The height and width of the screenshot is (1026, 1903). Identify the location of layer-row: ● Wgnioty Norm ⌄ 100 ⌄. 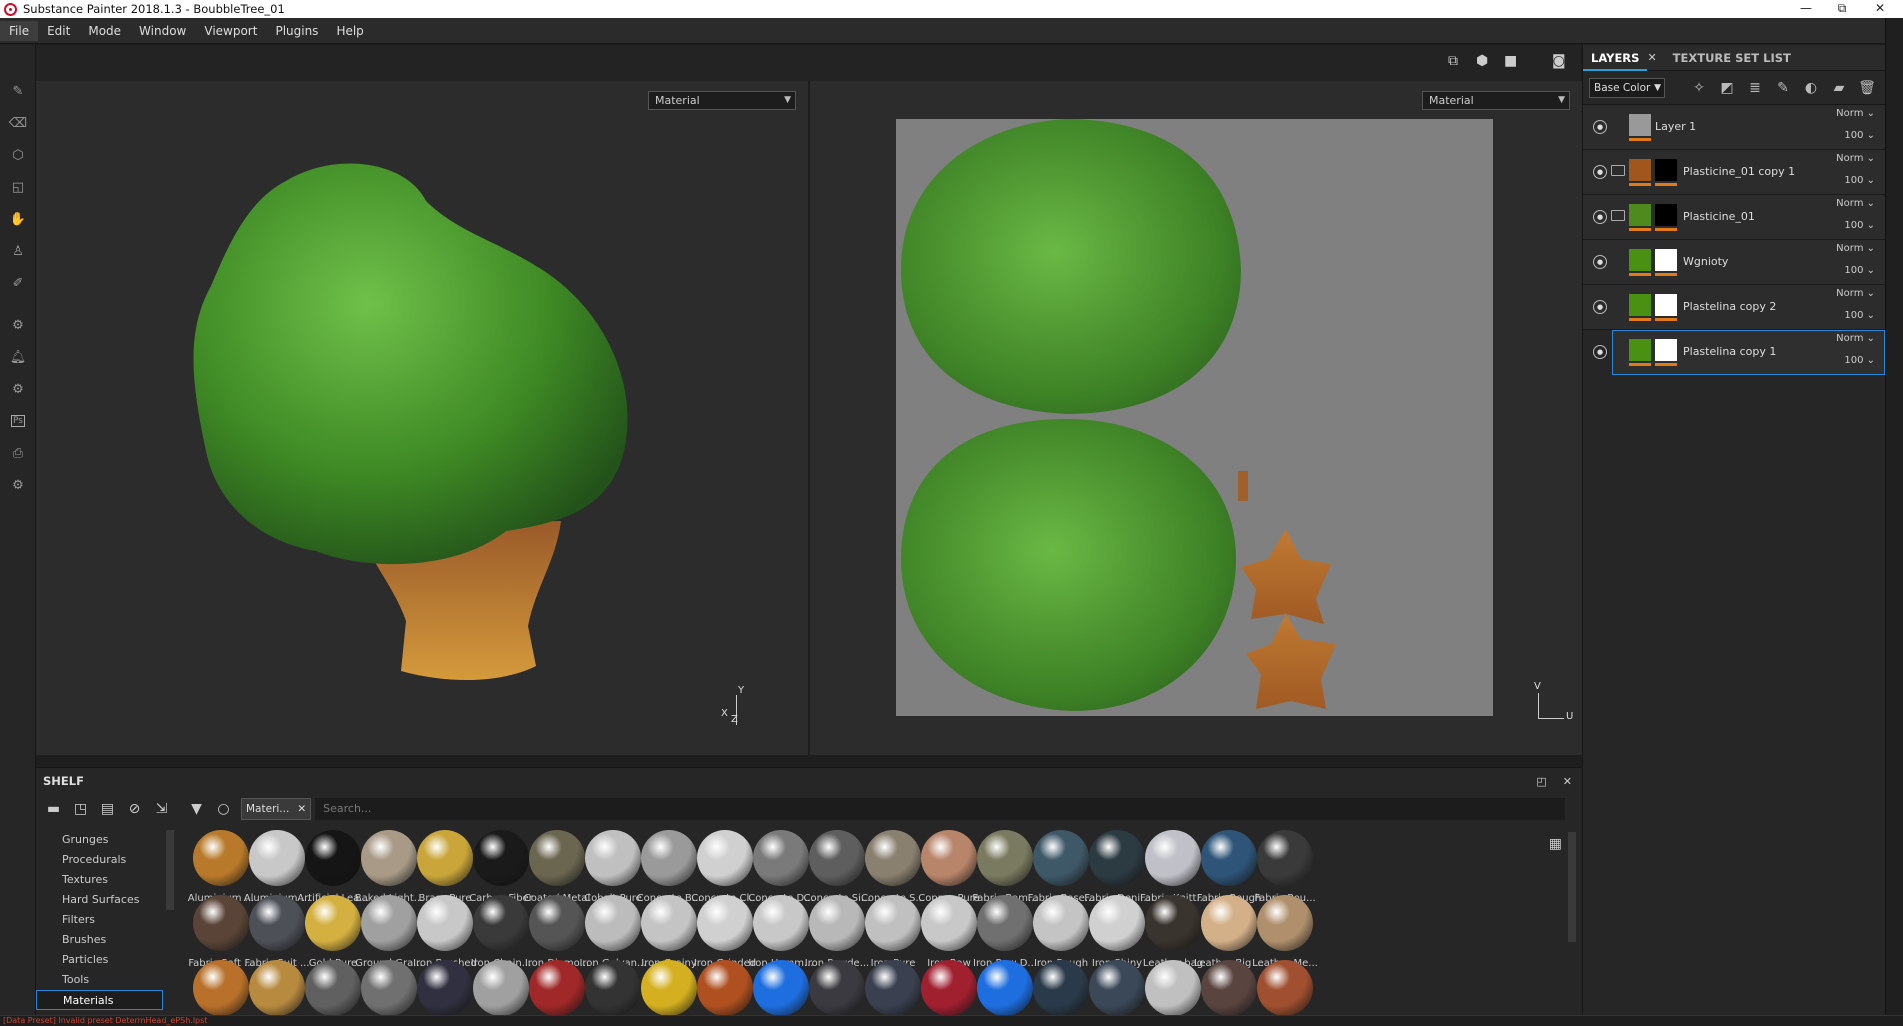
(1734, 262).